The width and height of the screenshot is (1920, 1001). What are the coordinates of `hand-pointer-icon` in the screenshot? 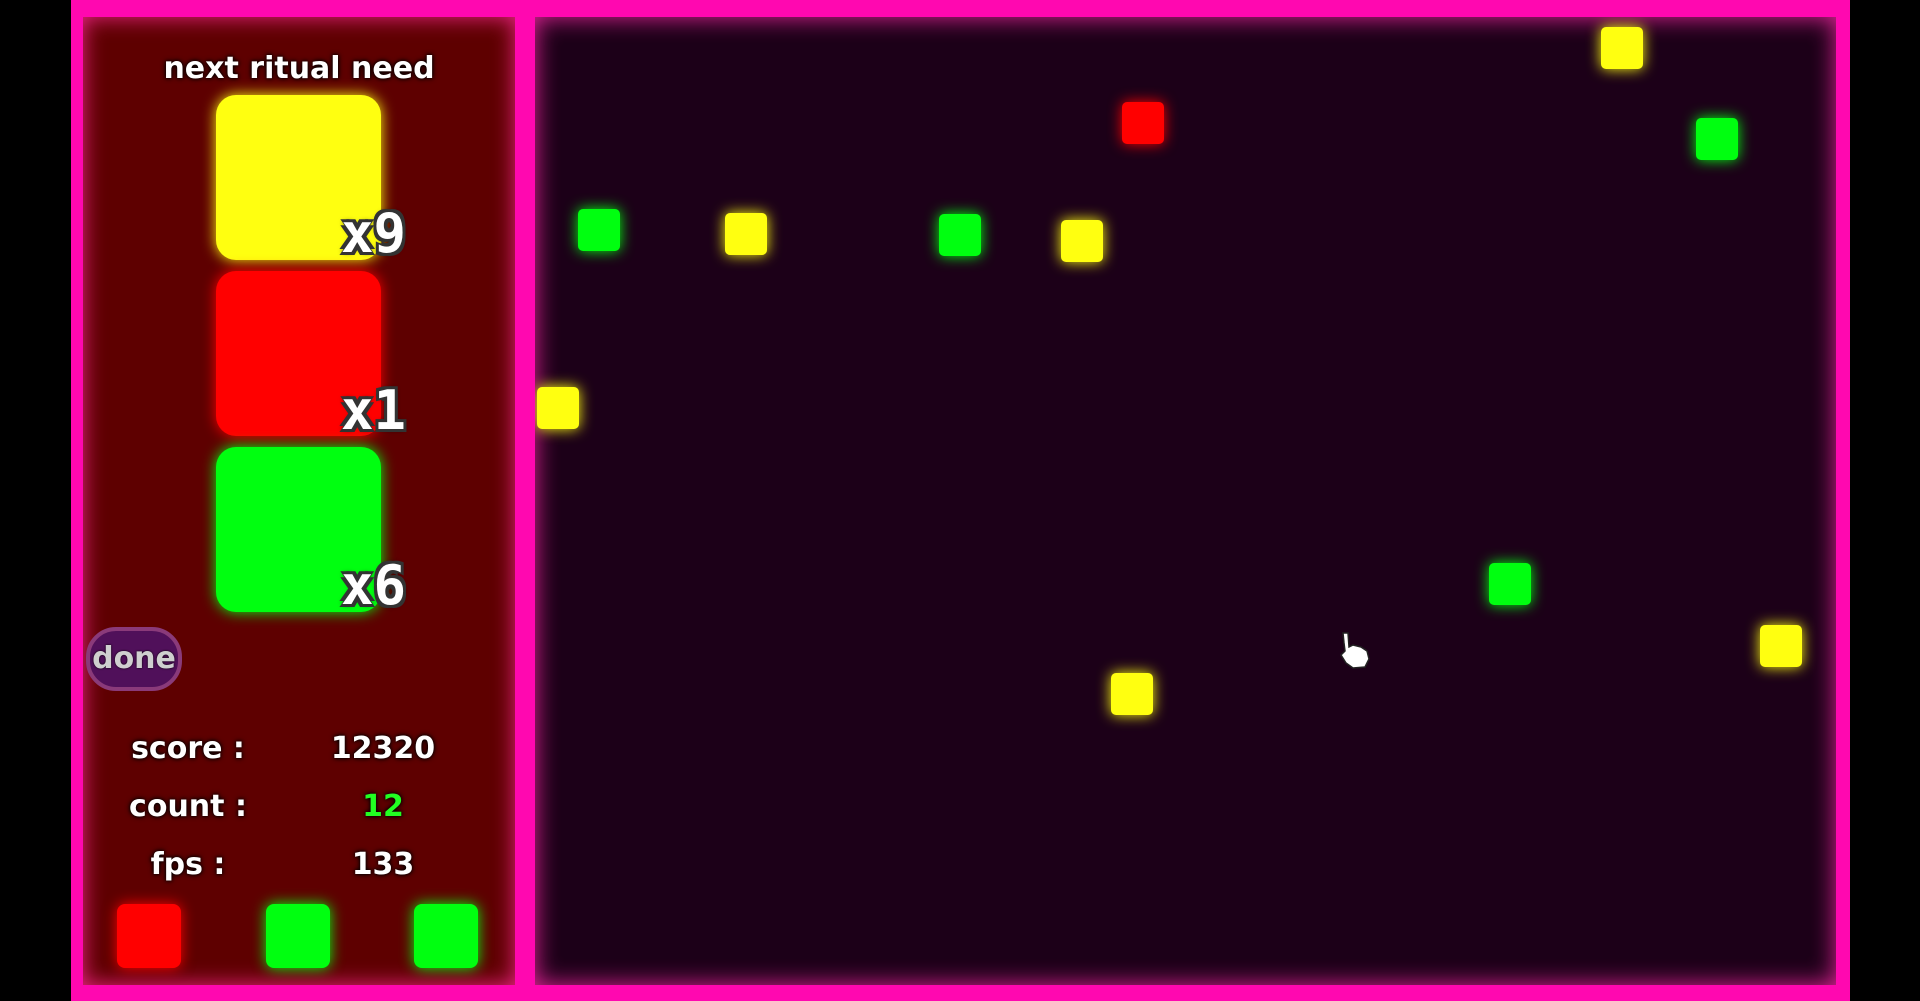 It's located at (1355, 650).